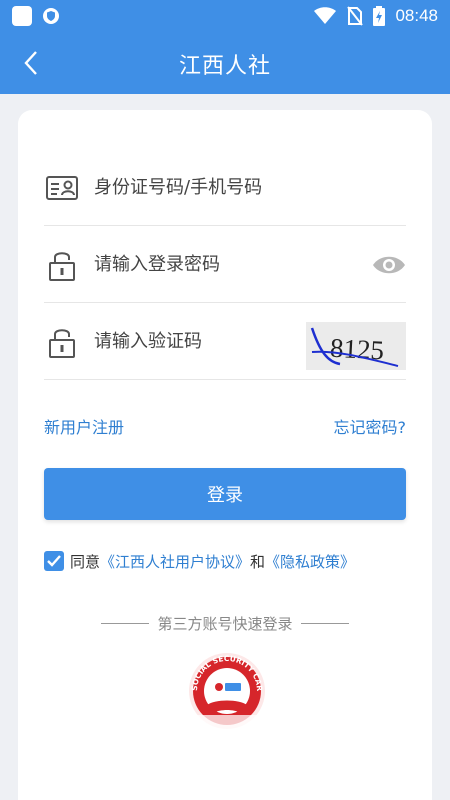 The height and width of the screenshot is (800, 450). Describe the element at coordinates (214, 341) in the screenshot. I see `captcha-input` at that location.